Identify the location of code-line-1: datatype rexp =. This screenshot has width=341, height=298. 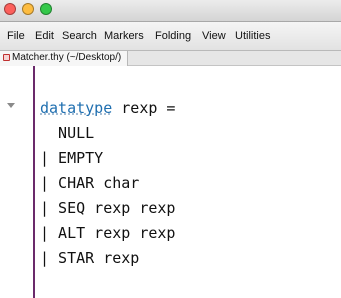
(107, 108).